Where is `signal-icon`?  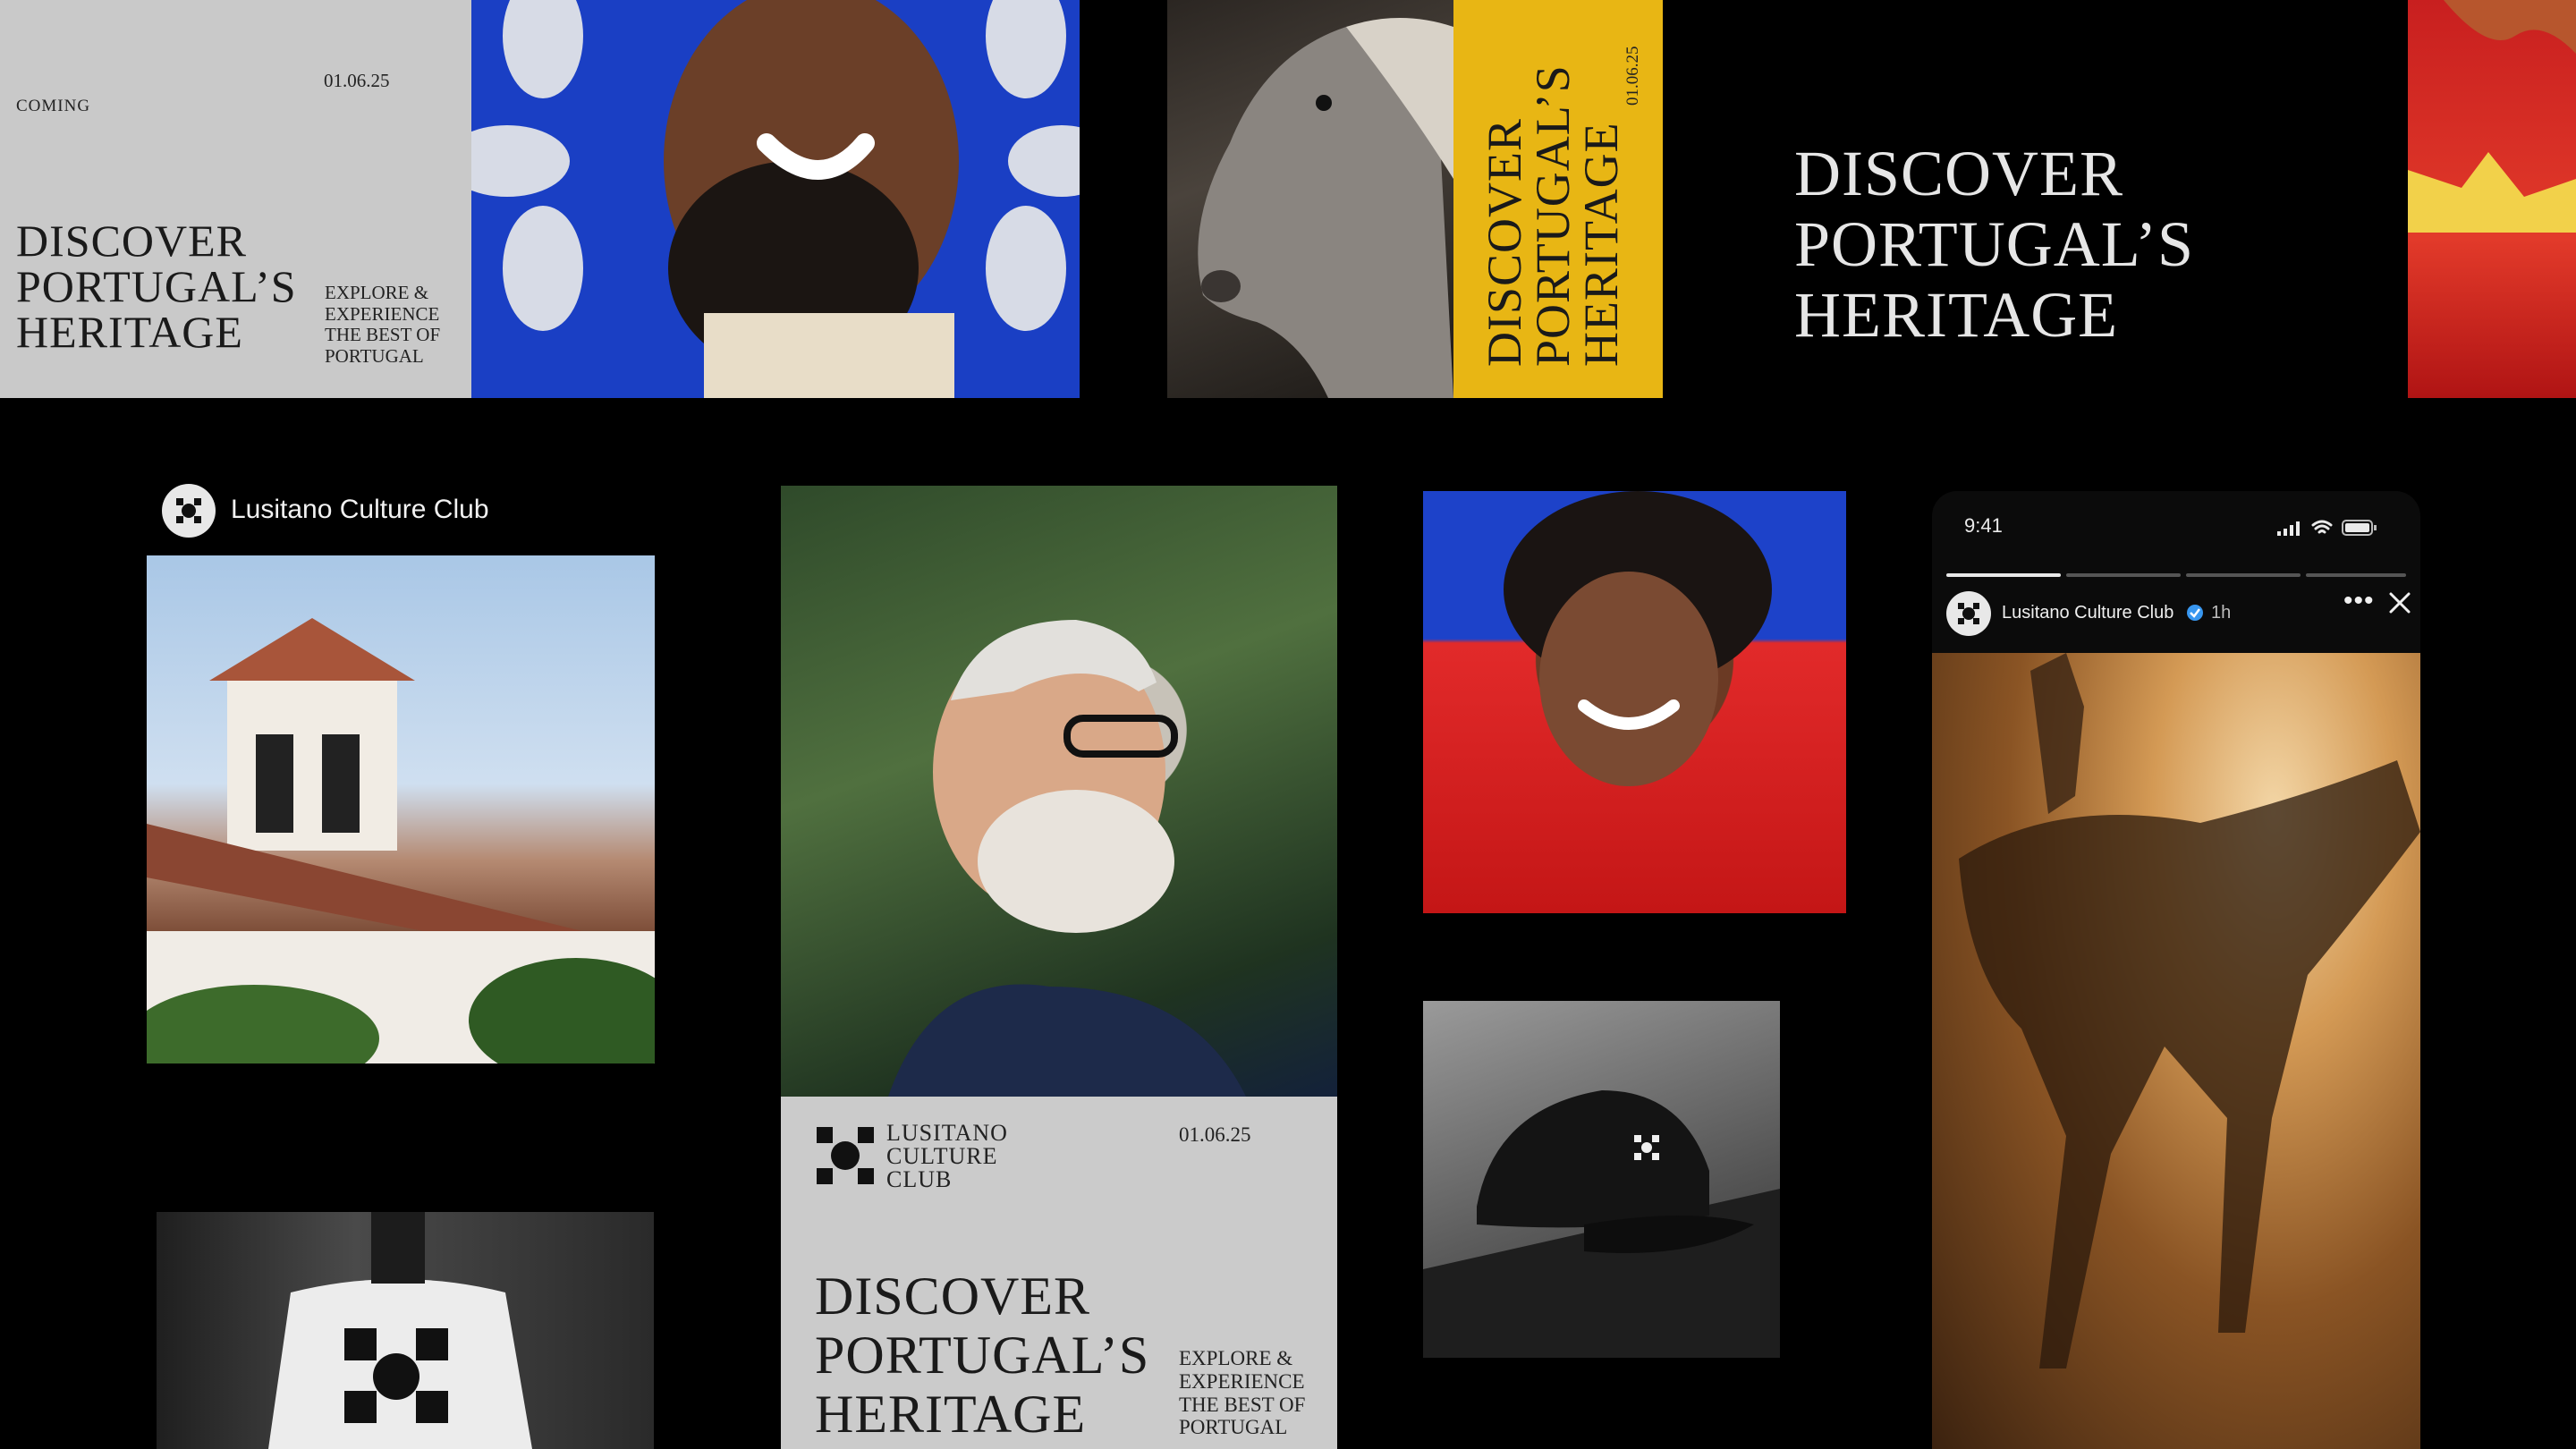 signal-icon is located at coordinates (2290, 530).